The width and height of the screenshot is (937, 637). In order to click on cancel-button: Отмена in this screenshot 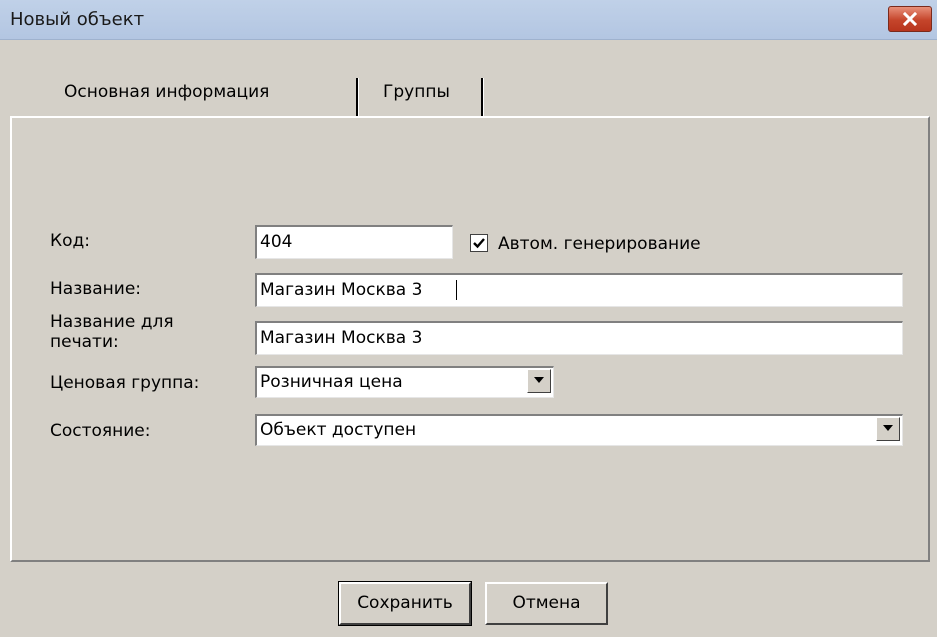, I will do `click(546, 603)`.